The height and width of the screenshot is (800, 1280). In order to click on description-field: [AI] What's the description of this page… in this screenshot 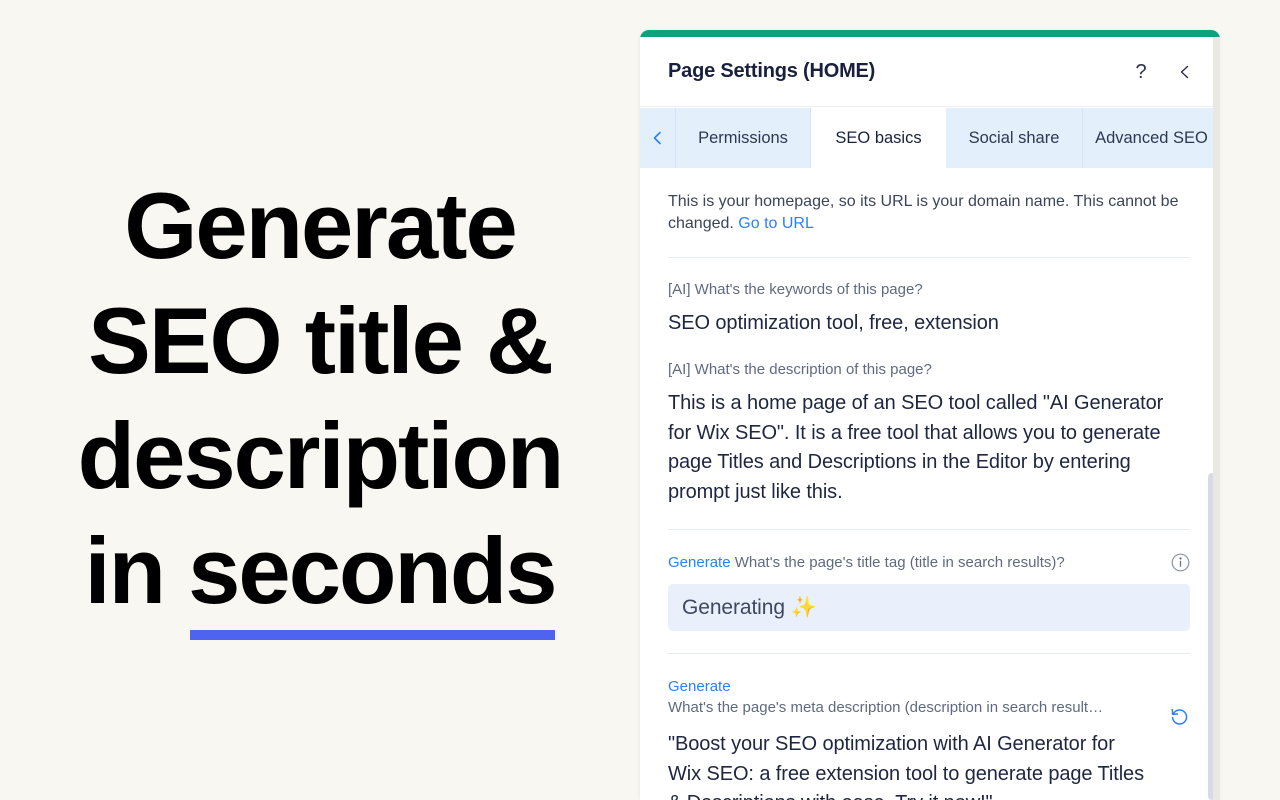, I will do `click(929, 422)`.